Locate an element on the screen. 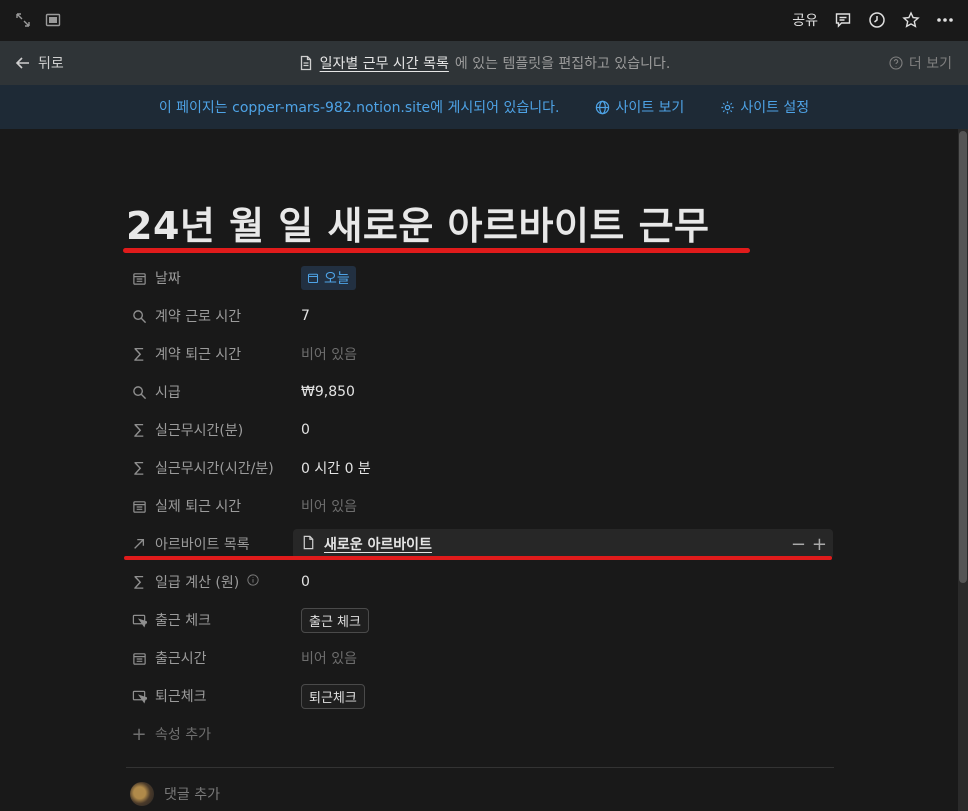  property-value: 새로운 아르바이트 − + is located at coordinates (563, 544).